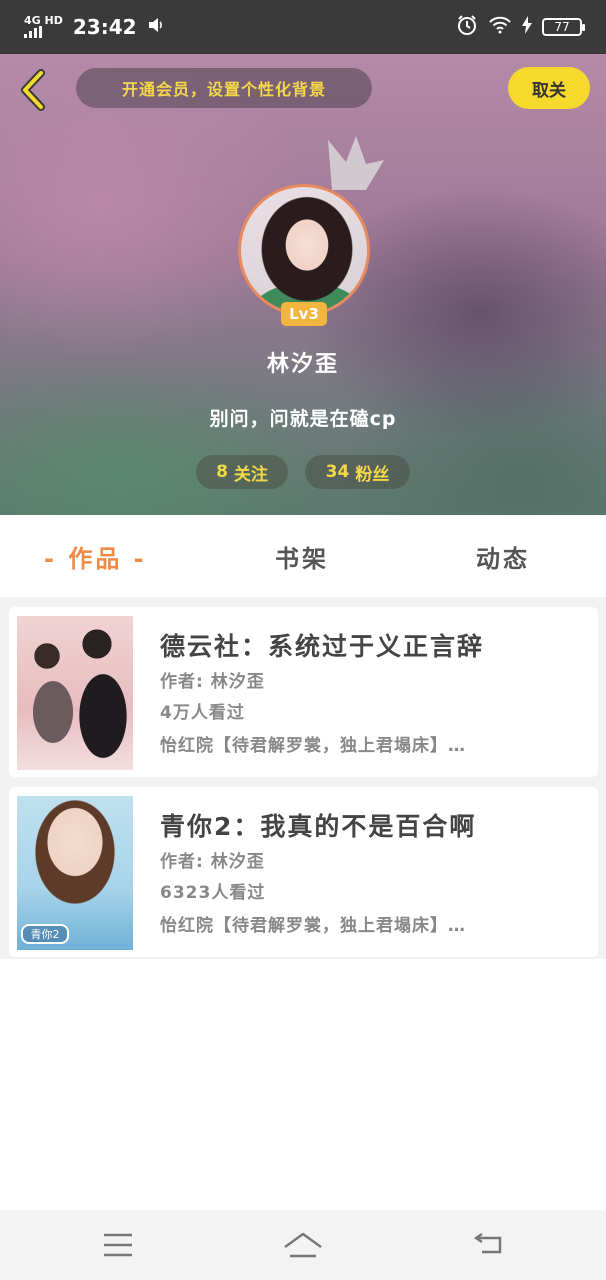 The height and width of the screenshot is (1280, 606). I want to click on avatar, so click(304, 250).